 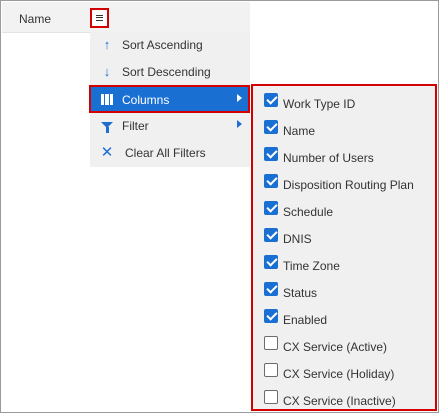 I want to click on column-toggle-label: Number of Users, so click(x=328, y=158).